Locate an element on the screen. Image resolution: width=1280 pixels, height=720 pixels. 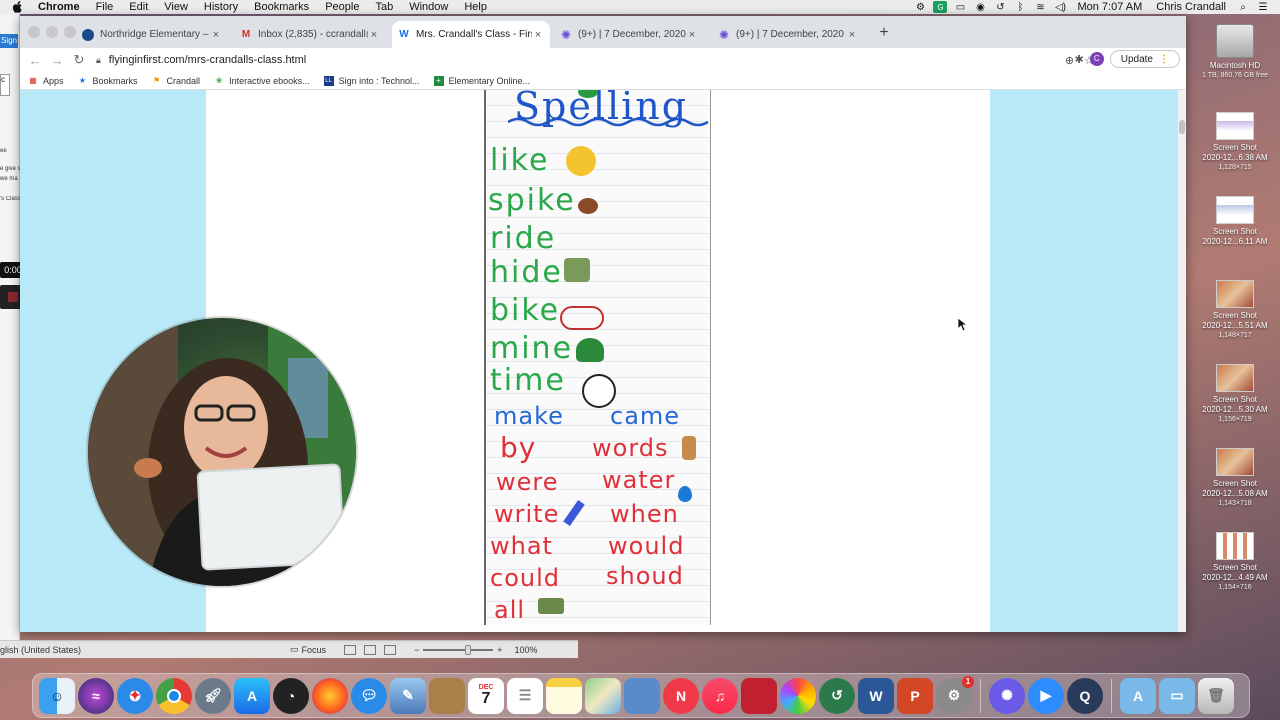
language-indicator: glish (United States) is located at coordinates (145, 650).